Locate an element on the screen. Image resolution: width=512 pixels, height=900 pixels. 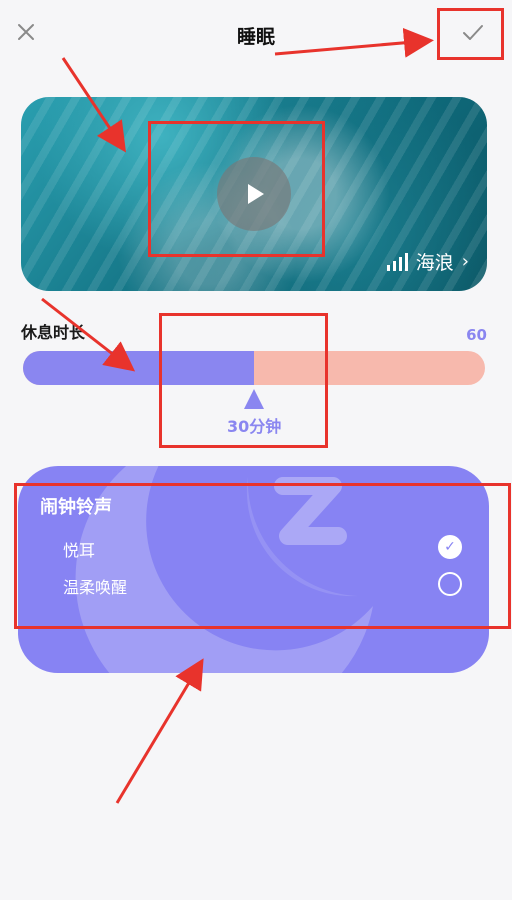
annotation-arrow is located at coordinates (159, 731).